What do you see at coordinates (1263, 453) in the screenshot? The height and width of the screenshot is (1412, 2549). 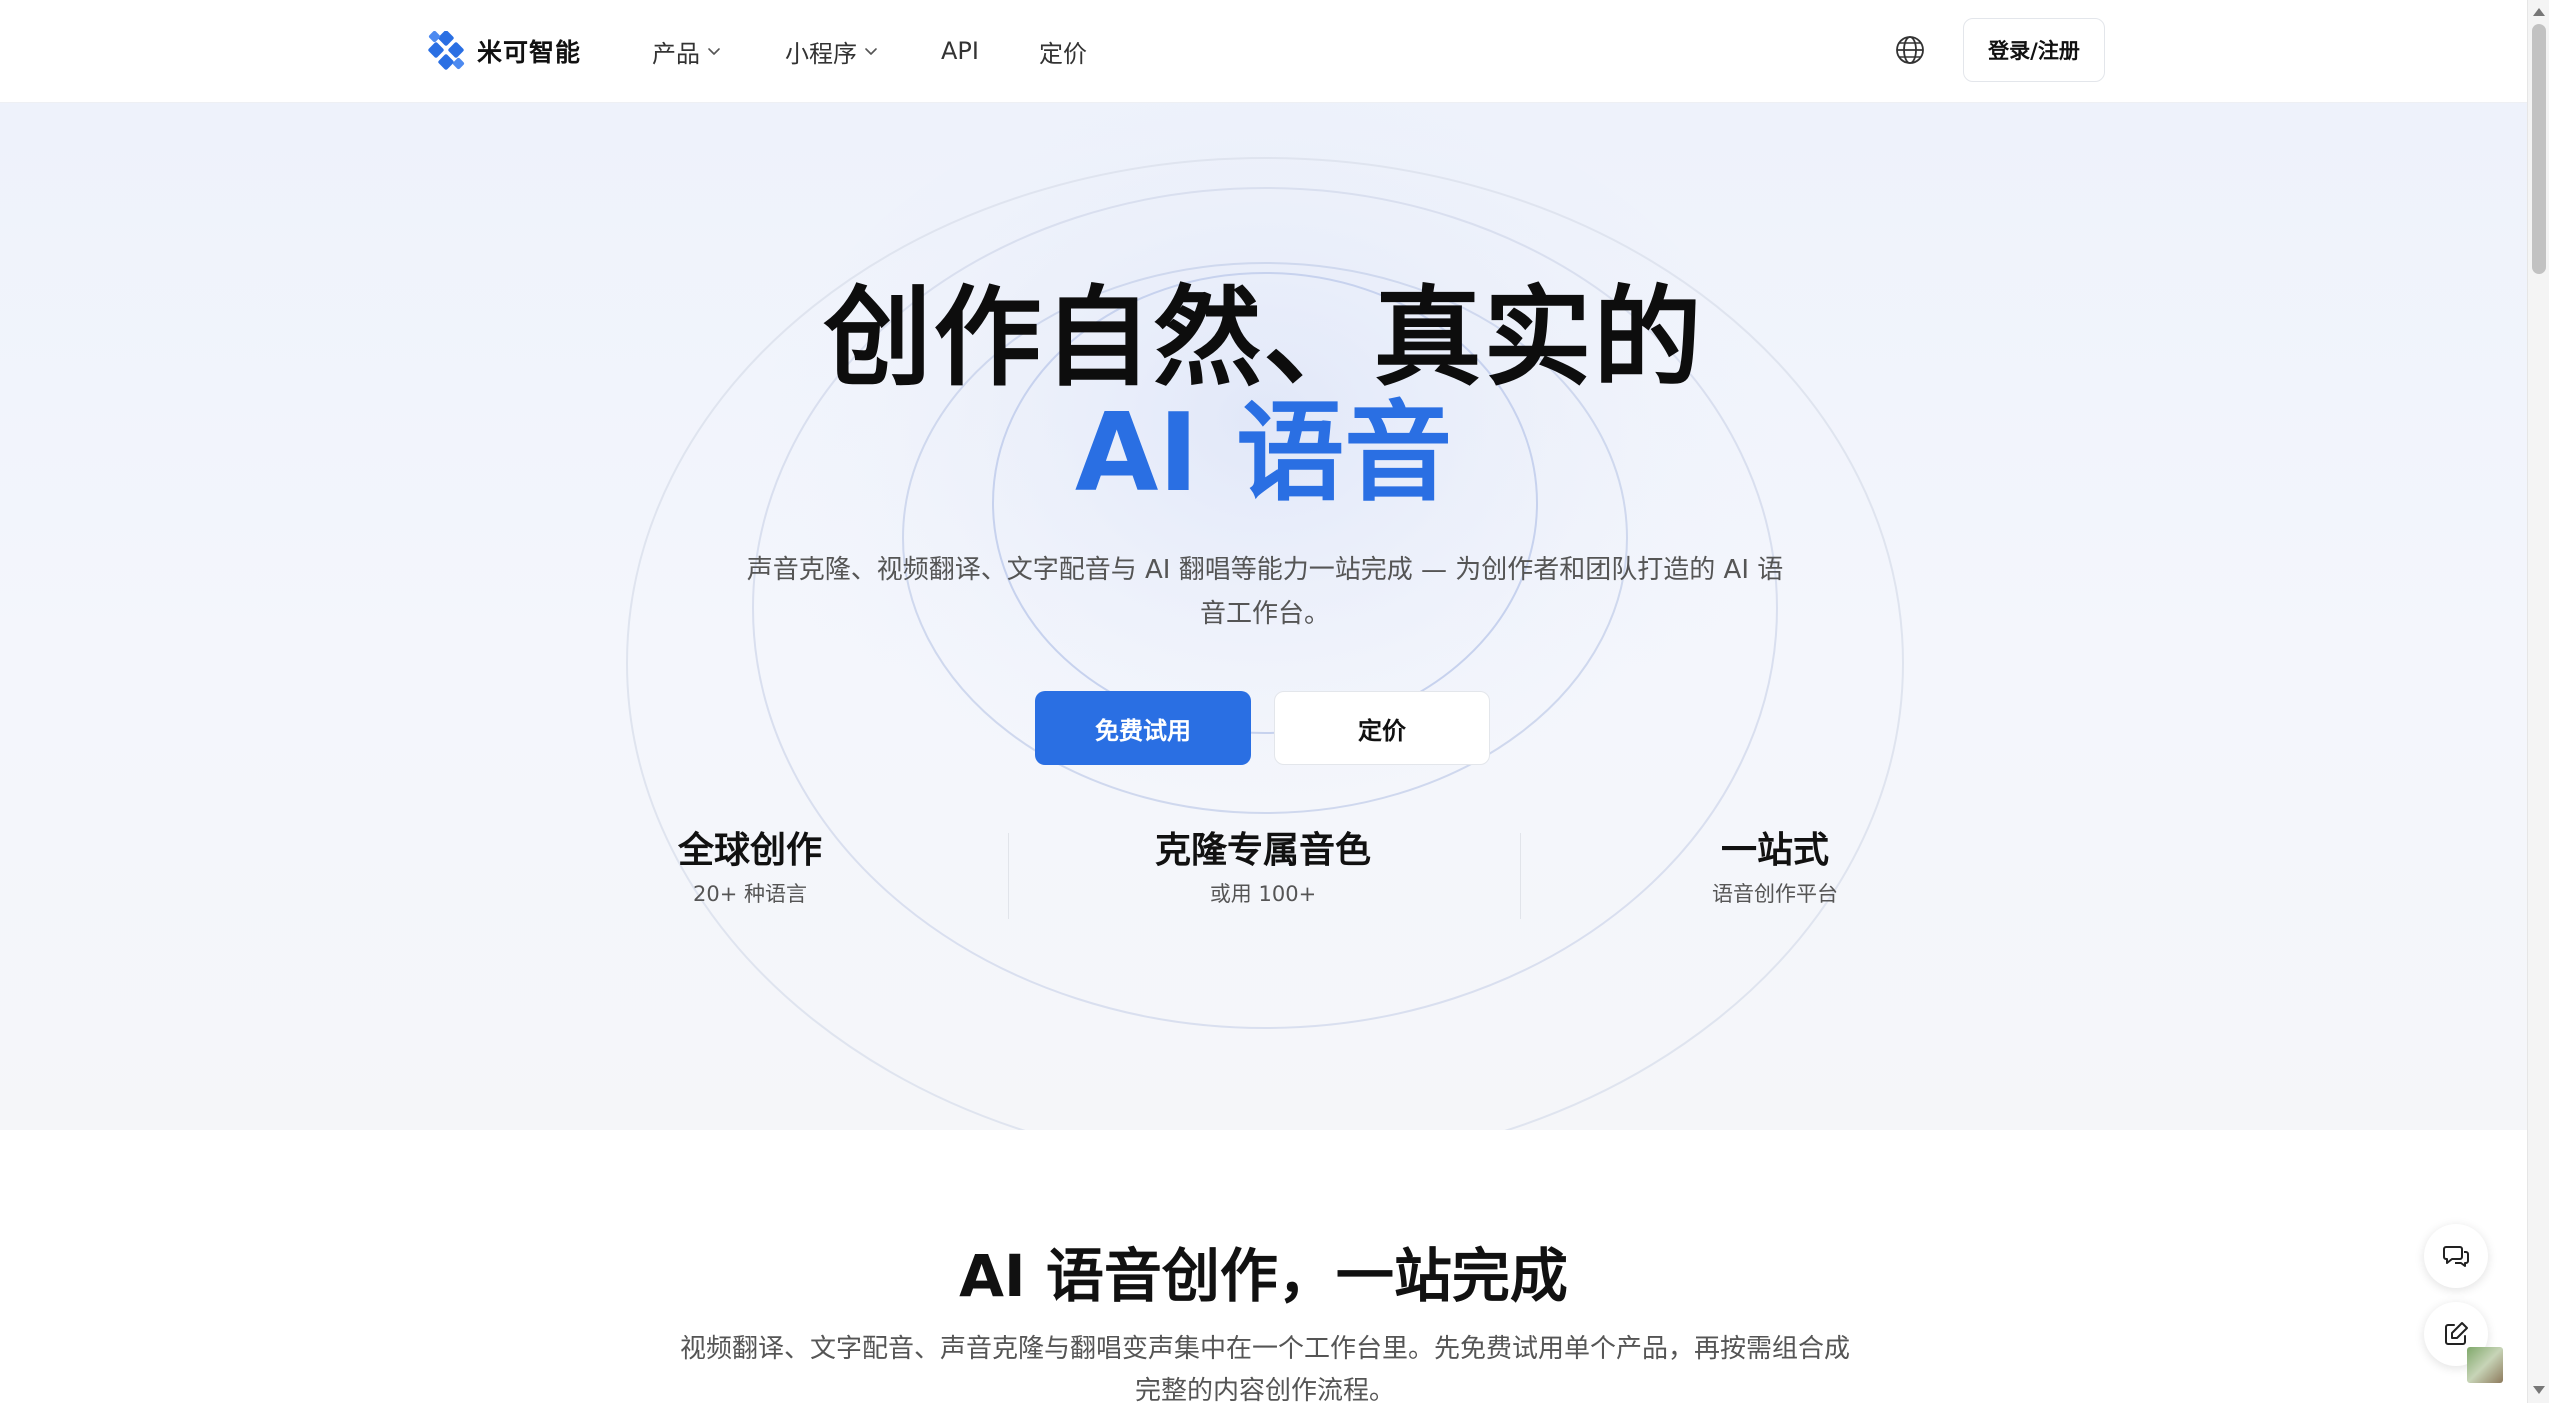 I see `hero-title-line2: AI 语音` at bounding box center [1263, 453].